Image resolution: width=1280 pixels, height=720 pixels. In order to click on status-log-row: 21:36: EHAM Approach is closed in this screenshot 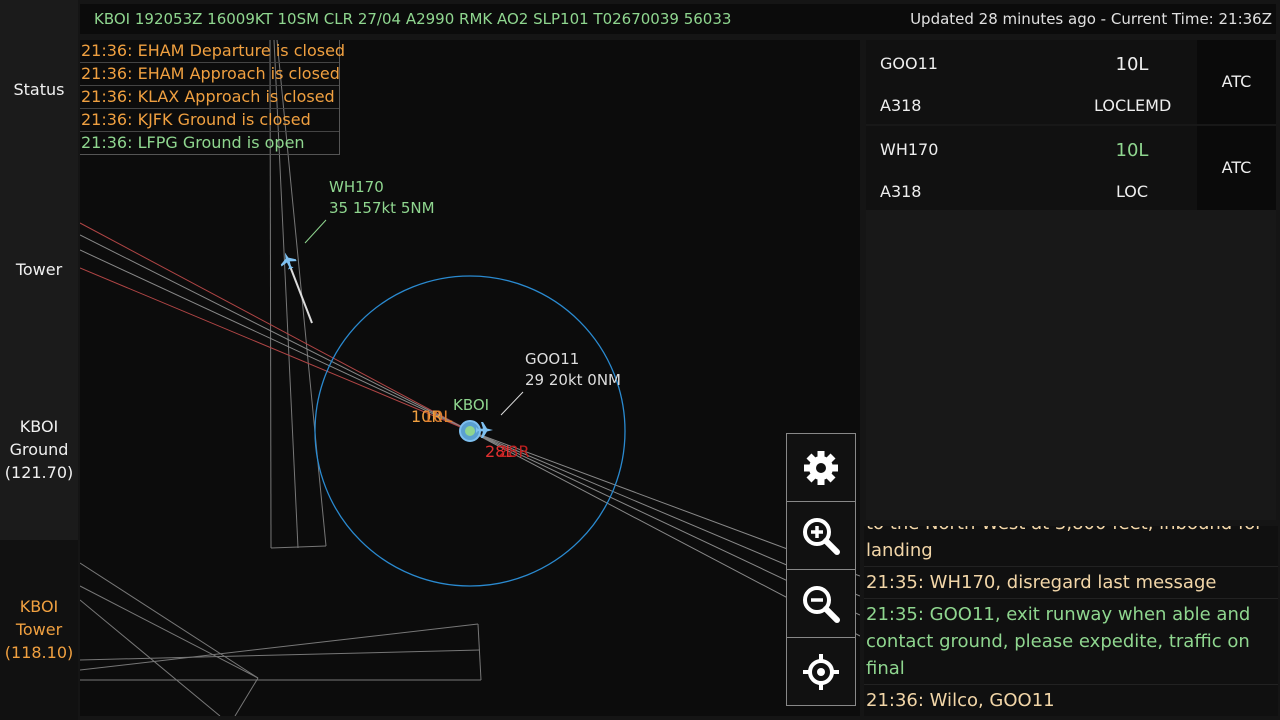, I will do `click(210, 74)`.